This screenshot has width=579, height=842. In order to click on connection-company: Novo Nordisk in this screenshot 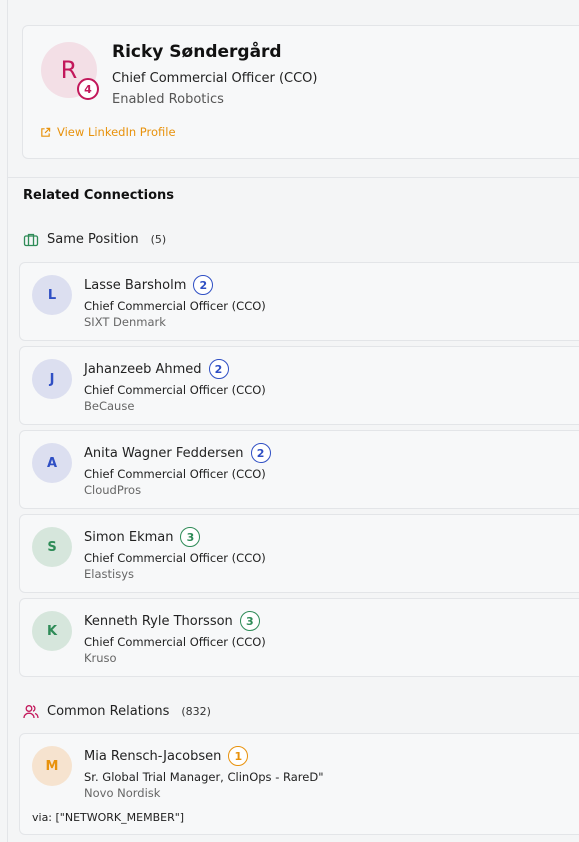, I will do `click(122, 793)`.